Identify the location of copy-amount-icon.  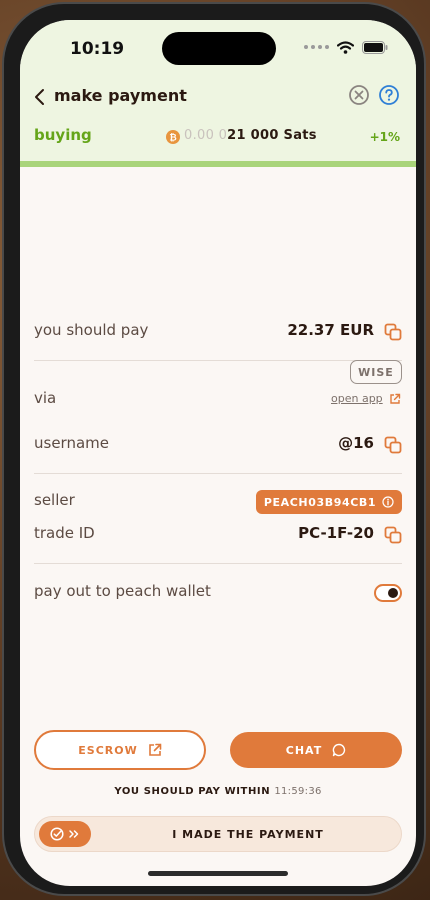
(393, 332).